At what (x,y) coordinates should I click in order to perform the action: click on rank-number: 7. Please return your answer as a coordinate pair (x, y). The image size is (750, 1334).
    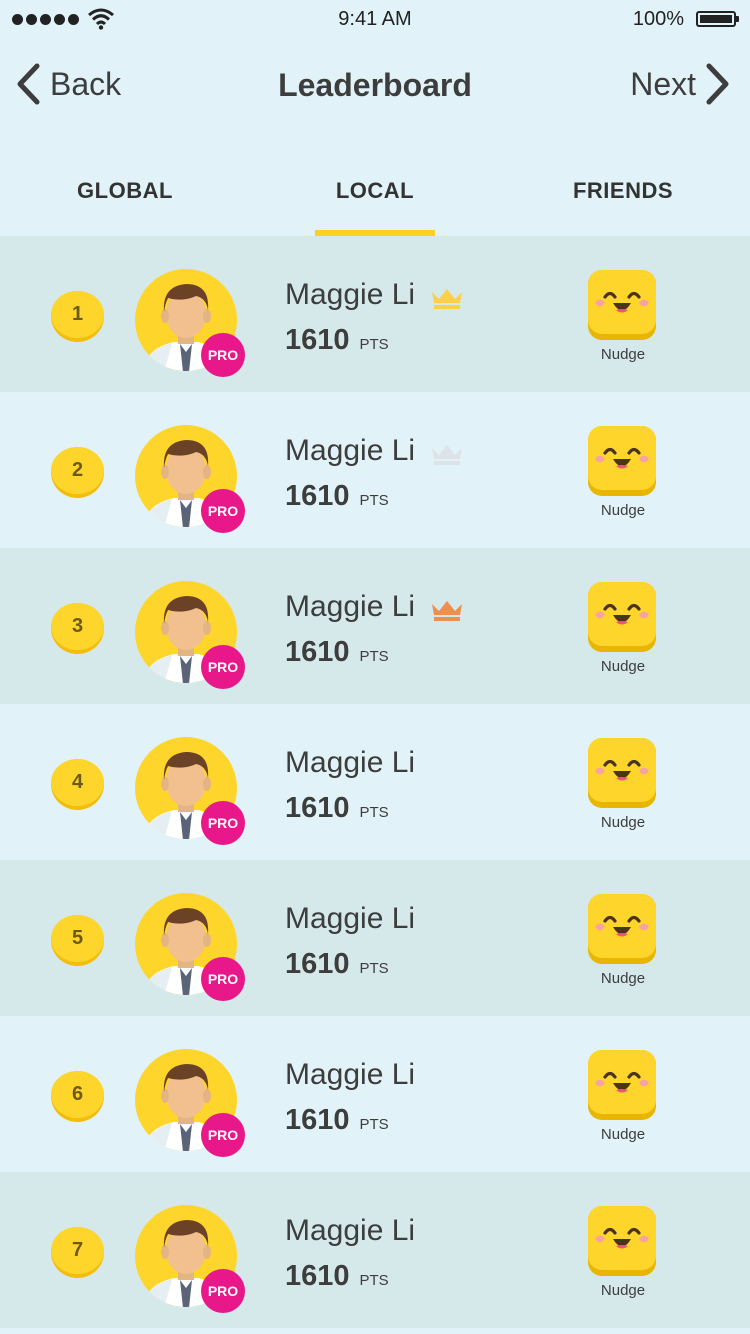
    Looking at the image, I should click on (77, 1250).